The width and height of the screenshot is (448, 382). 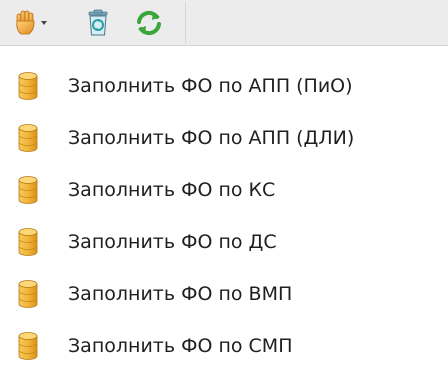 I want to click on menu-item-fill-vmp: Заполнить ФО по ВМП, so click(x=224, y=304).